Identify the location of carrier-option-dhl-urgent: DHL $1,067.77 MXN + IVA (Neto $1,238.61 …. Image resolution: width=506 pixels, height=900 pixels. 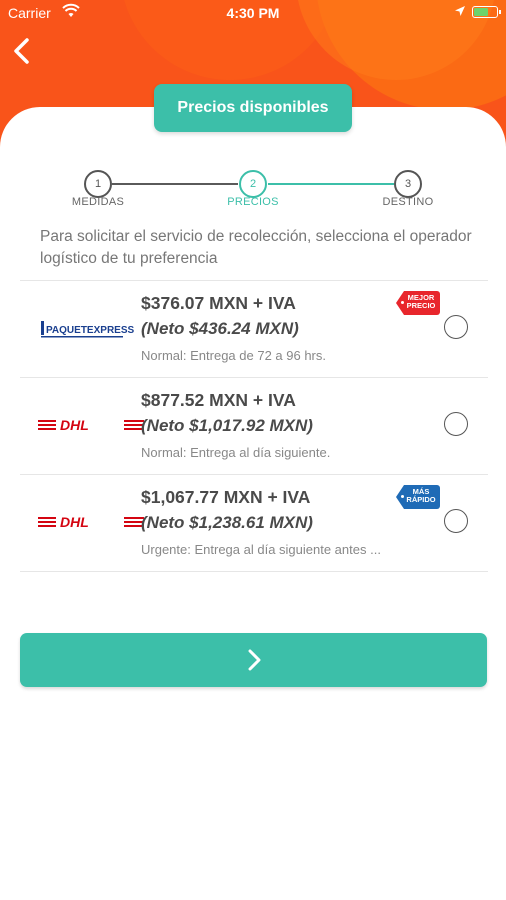
(254, 523).